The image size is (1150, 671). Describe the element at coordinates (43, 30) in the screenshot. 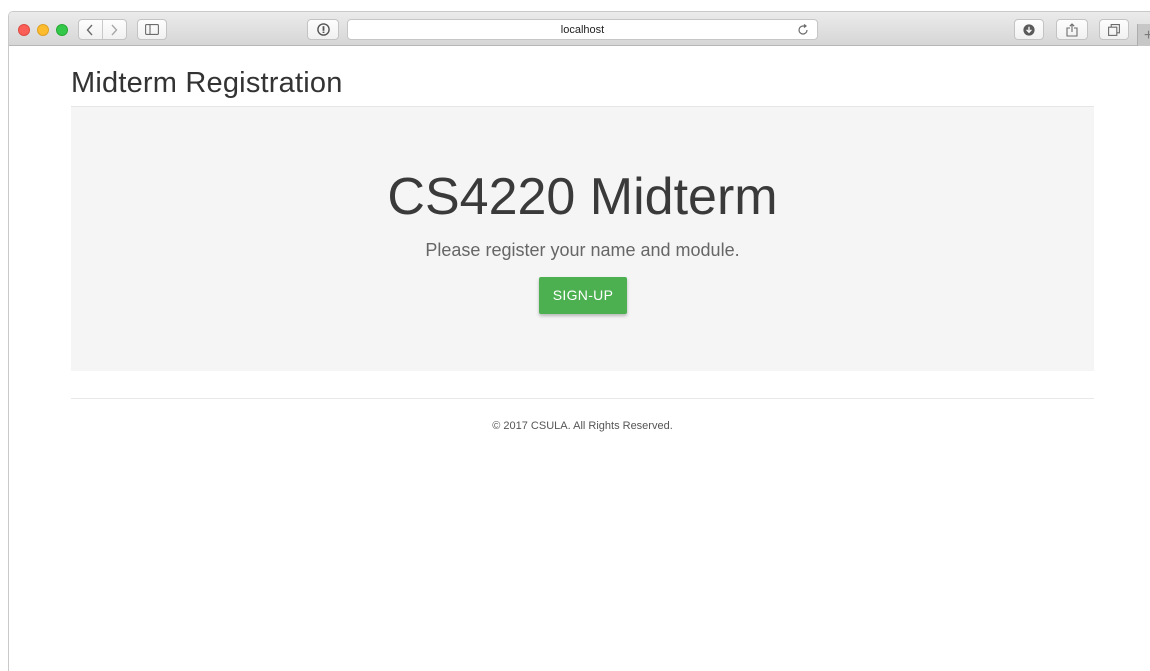

I see `minimize-window-button` at that location.